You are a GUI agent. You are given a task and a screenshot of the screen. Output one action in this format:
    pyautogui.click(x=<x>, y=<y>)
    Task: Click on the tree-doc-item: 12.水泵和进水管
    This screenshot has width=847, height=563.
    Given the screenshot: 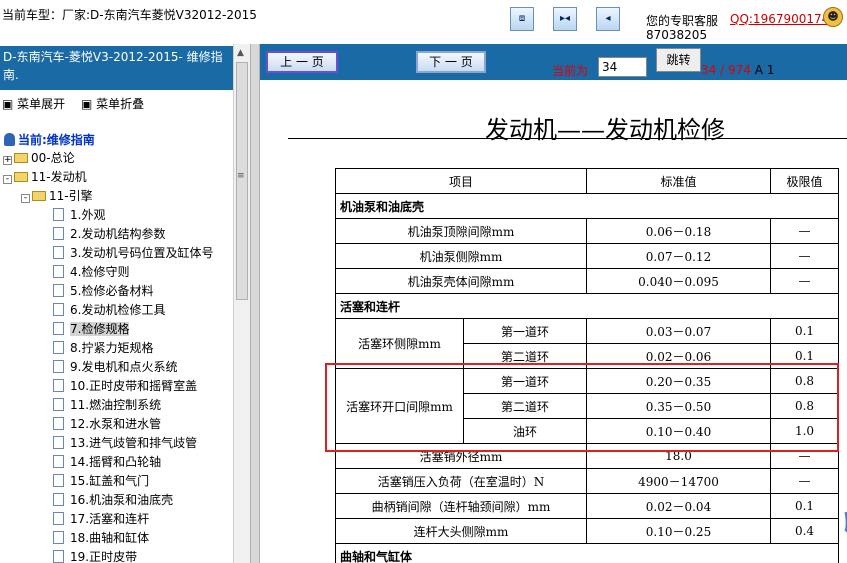 What is the action you would take?
    pyautogui.click(x=107, y=424)
    